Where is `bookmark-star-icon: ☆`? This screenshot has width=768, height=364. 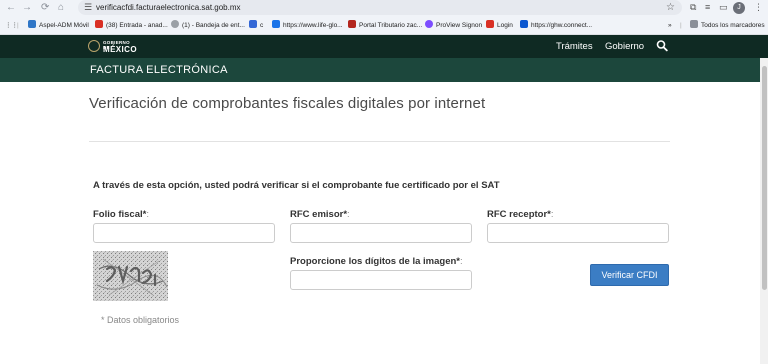
bookmark-star-icon: ☆ is located at coordinates (670, 7).